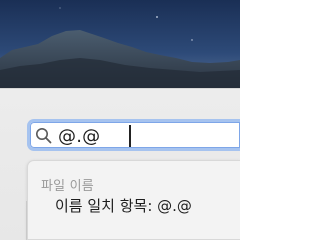 The height and width of the screenshot is (240, 320). What do you see at coordinates (123, 206) in the screenshot?
I see `suggestion-item-label: 이름 일치 항목: @.@` at bounding box center [123, 206].